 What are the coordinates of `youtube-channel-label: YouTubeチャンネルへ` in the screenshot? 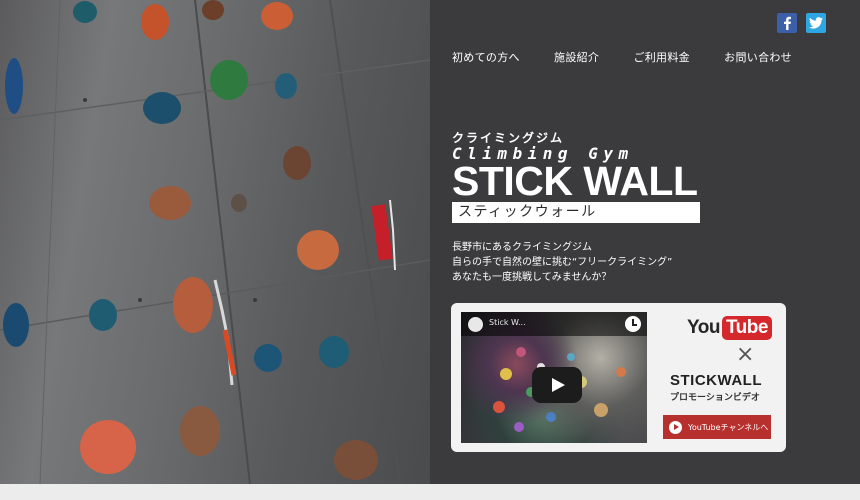 It's located at (728, 427).